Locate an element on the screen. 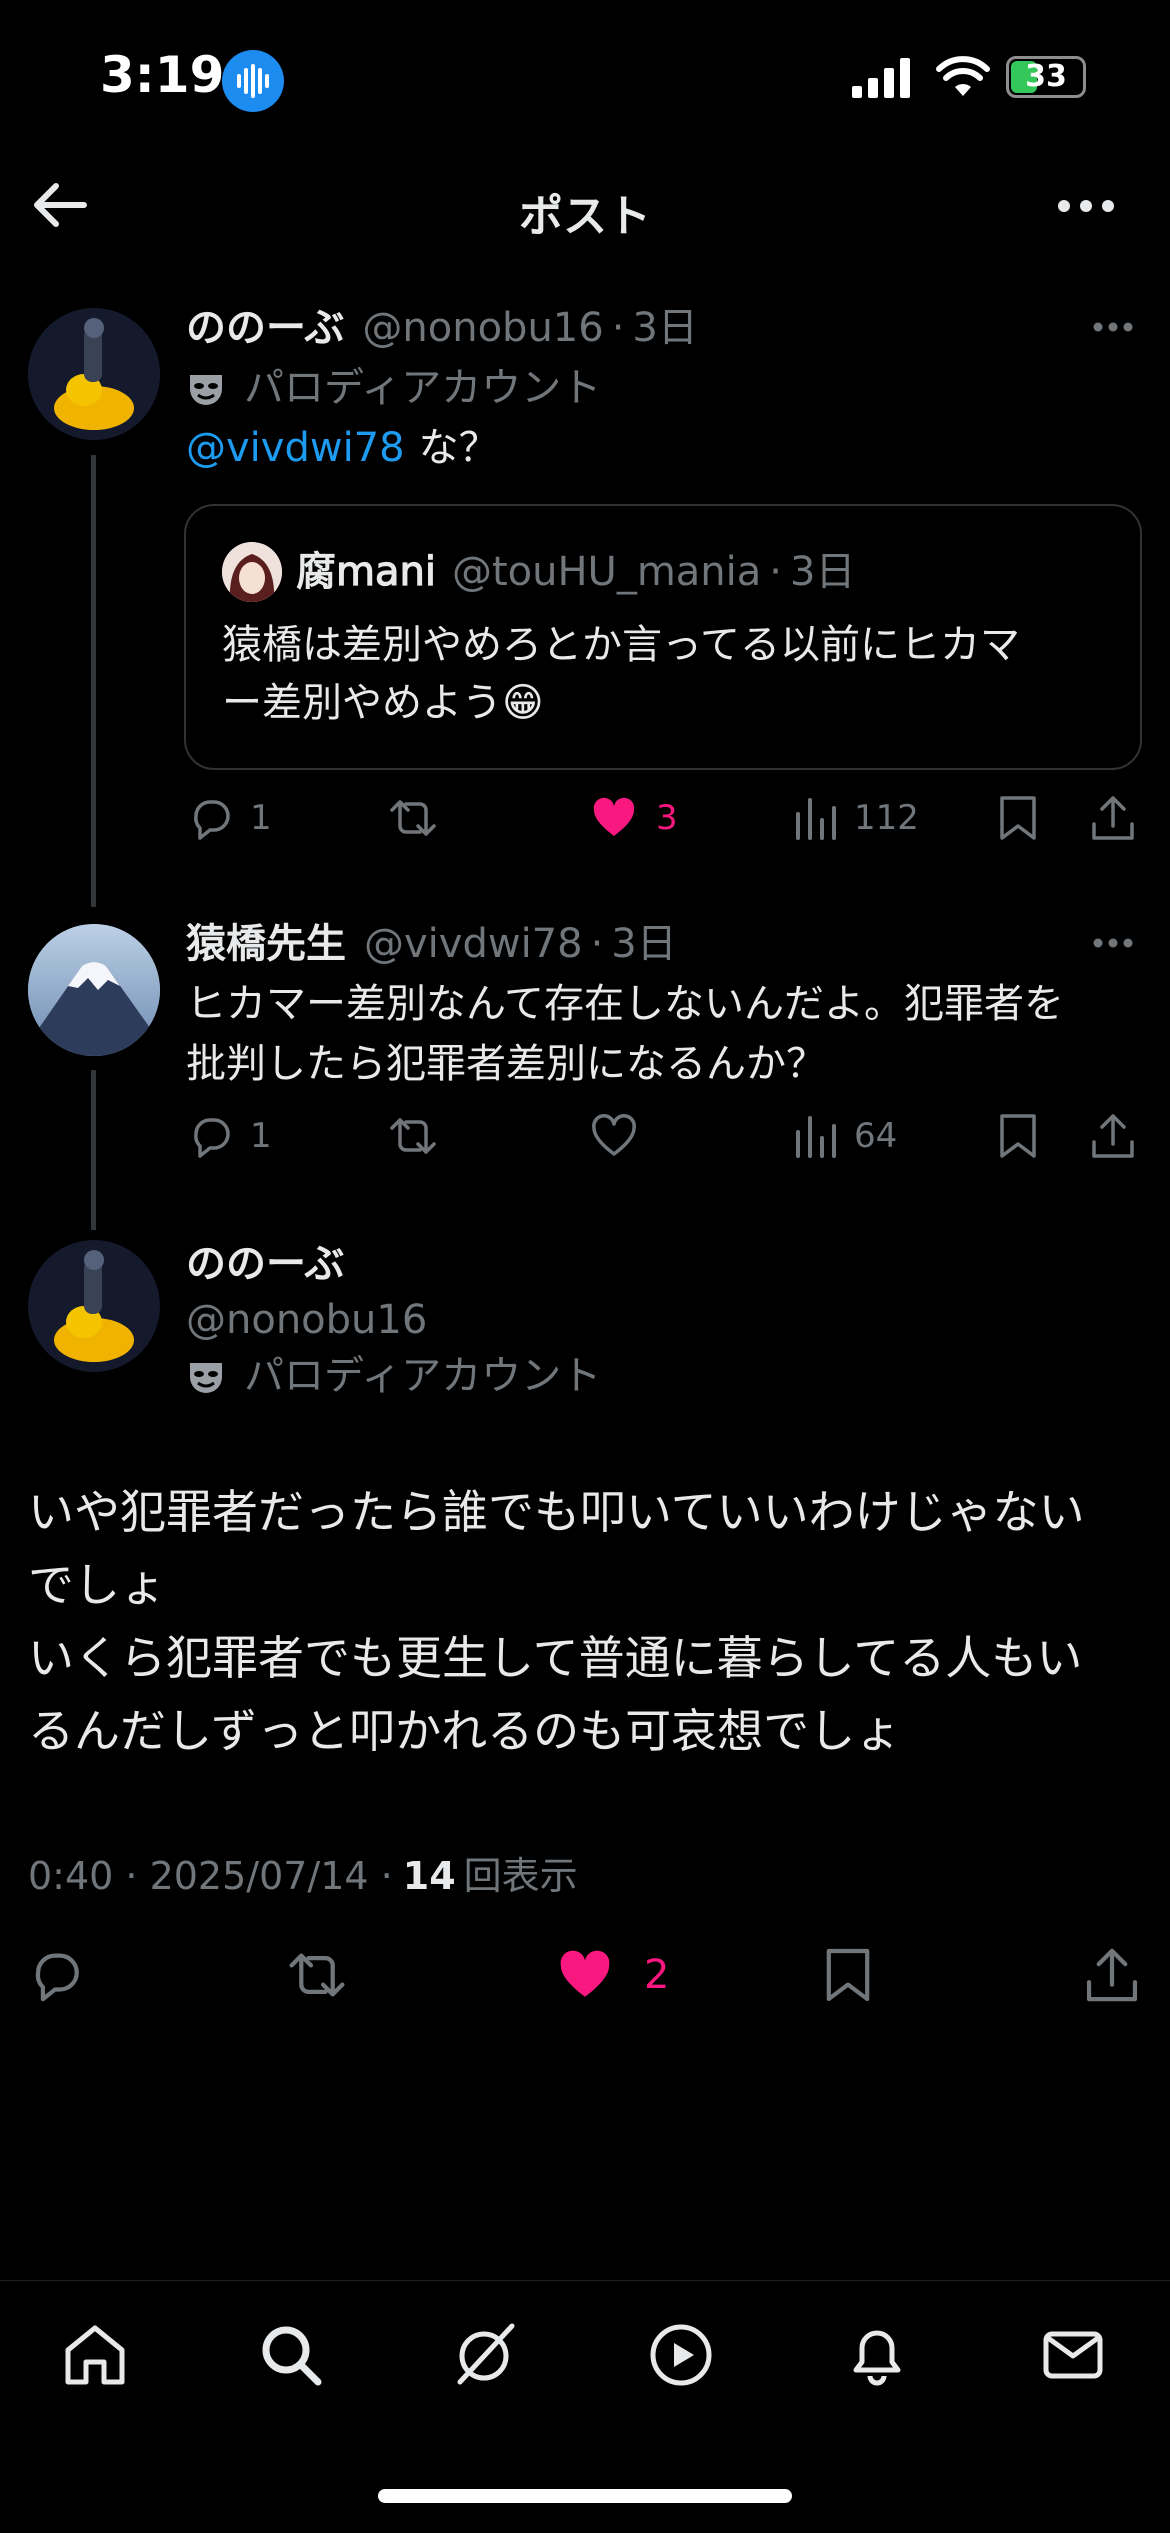 Image resolution: width=1170 pixels, height=2533 pixels. post-meta: 0:40 · 2025/07/14 · 14 回表示 is located at coordinates (303, 1876).